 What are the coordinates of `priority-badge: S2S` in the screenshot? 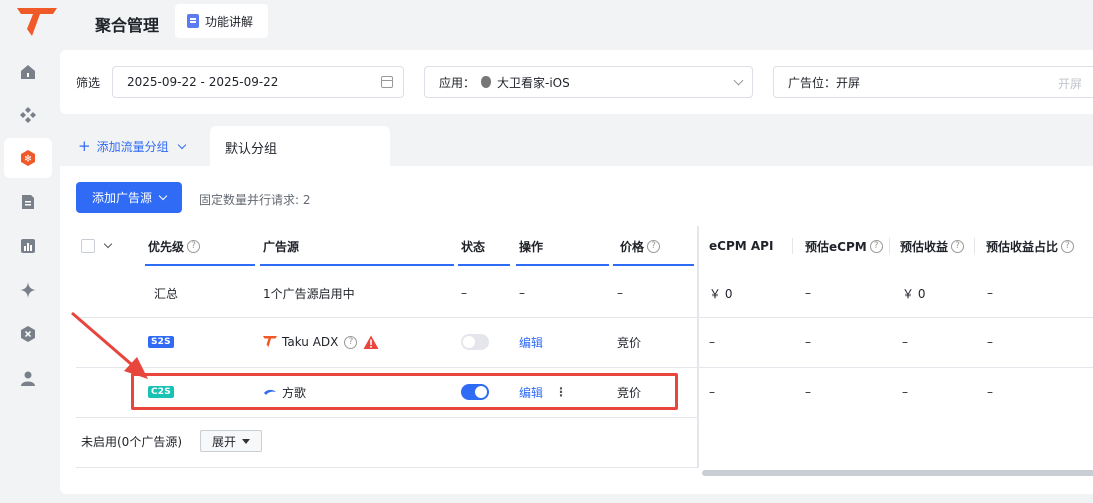 It's located at (161, 342).